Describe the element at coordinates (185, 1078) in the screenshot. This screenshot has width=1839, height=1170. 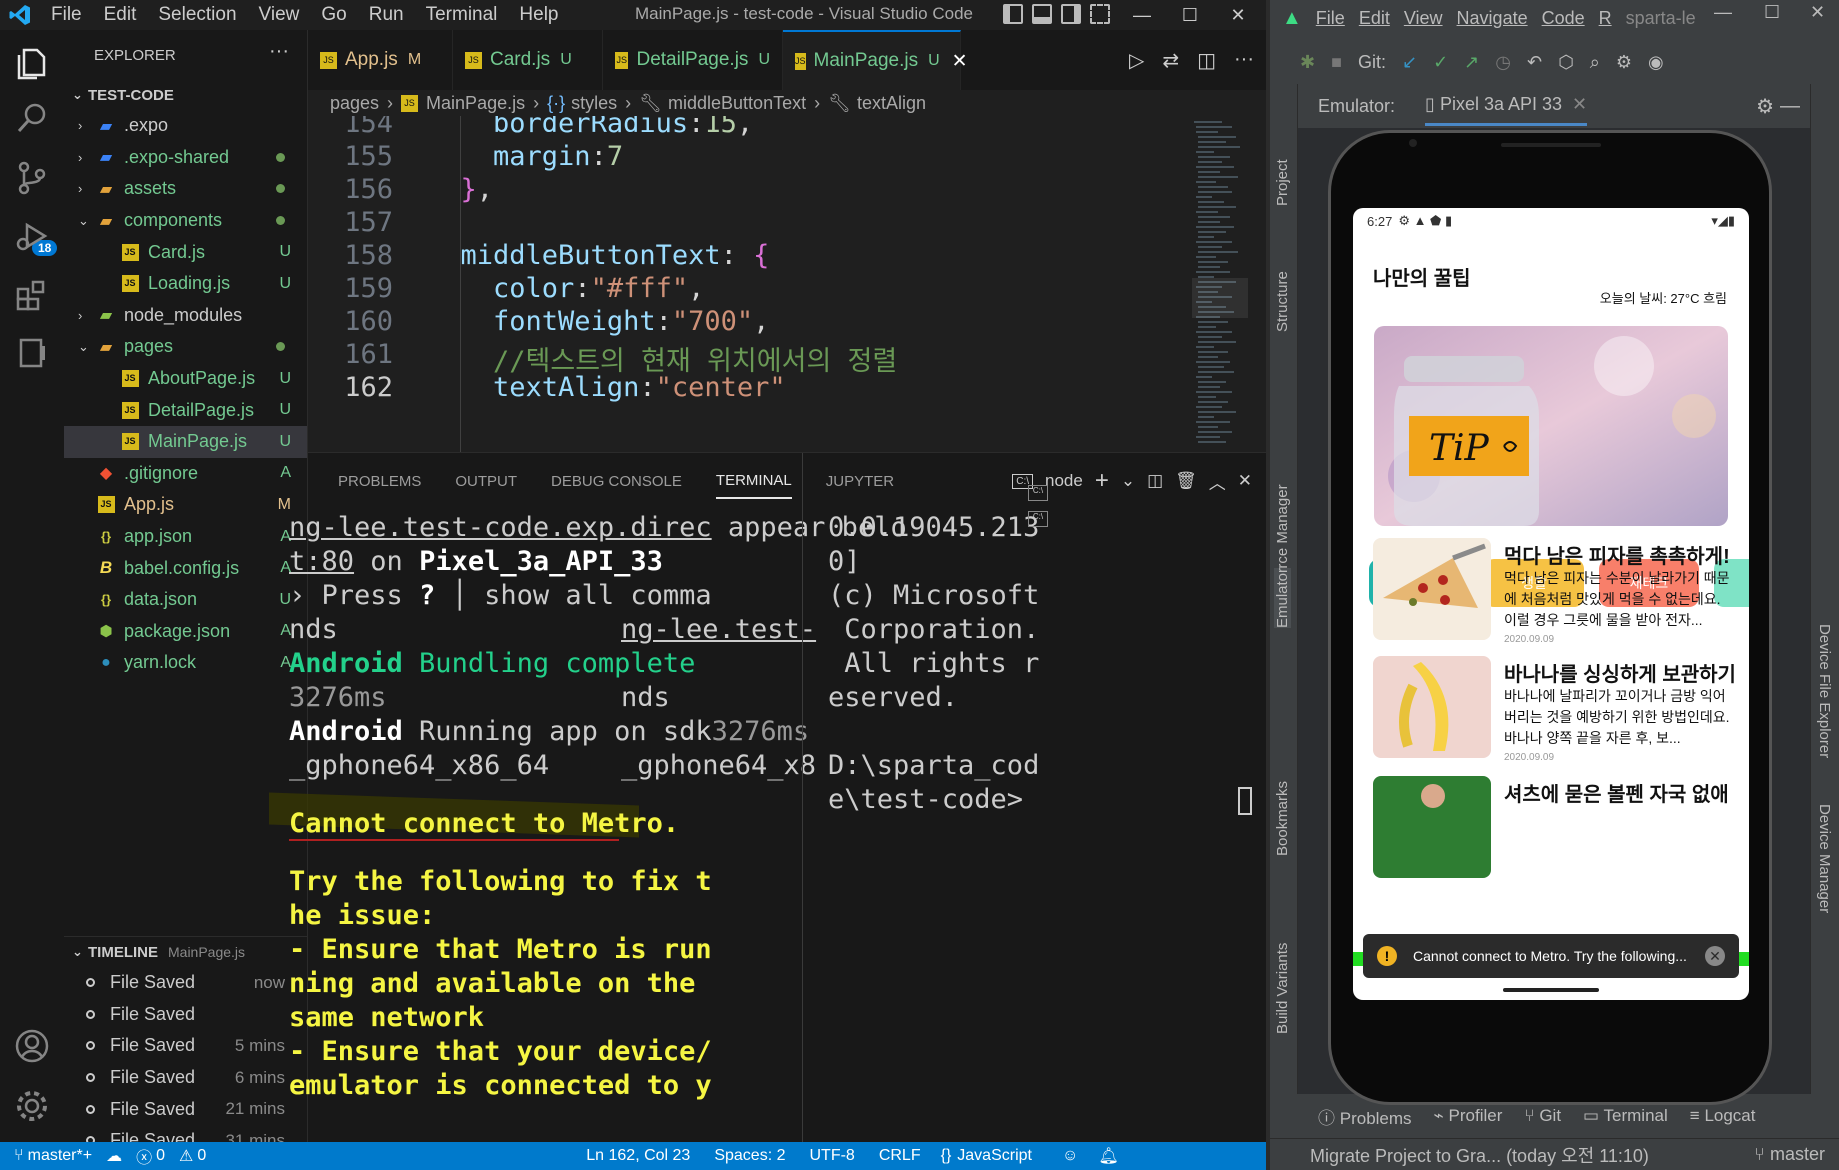
I see `timeline-item: File Saved 6 mins` at that location.